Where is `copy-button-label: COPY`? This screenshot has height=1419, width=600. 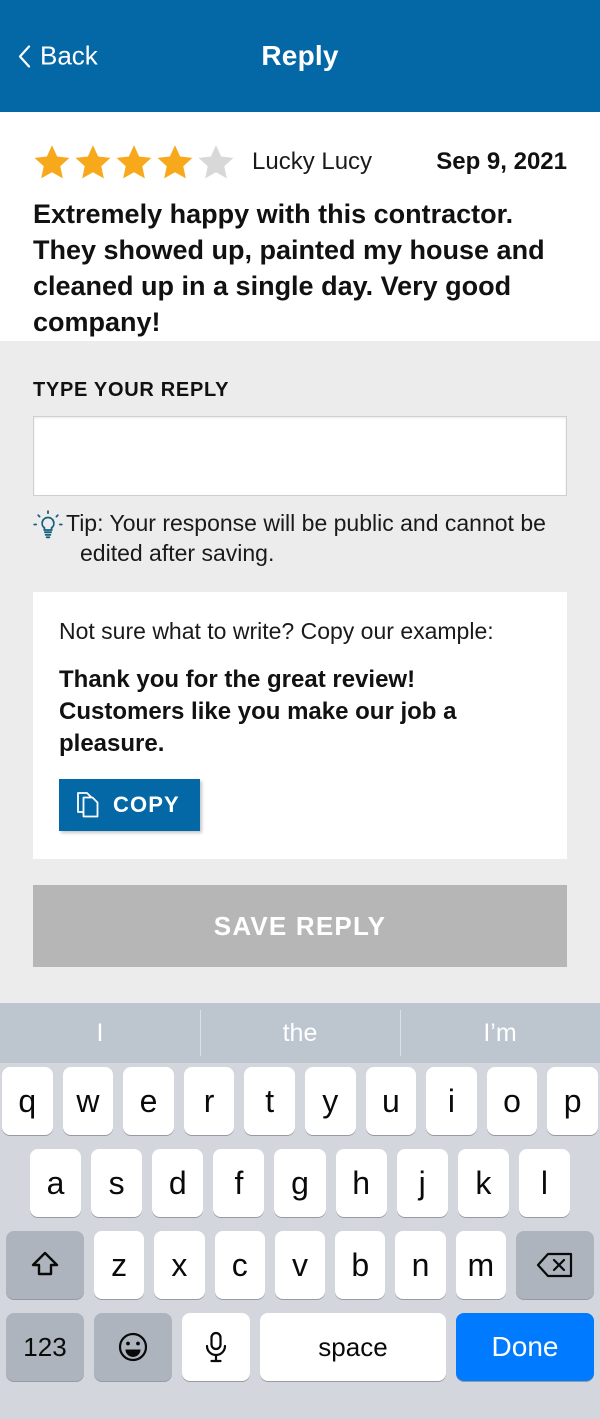
copy-button-label: COPY is located at coordinates (146, 805).